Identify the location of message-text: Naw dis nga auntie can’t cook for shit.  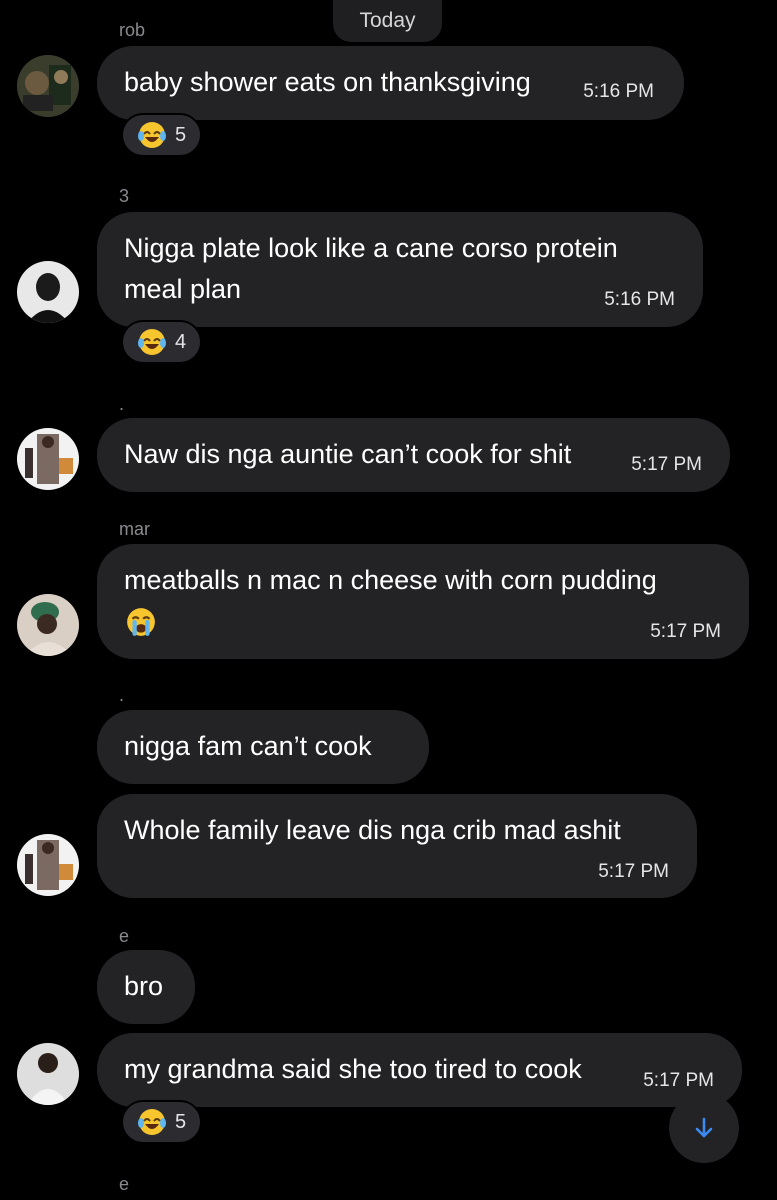
(348, 454).